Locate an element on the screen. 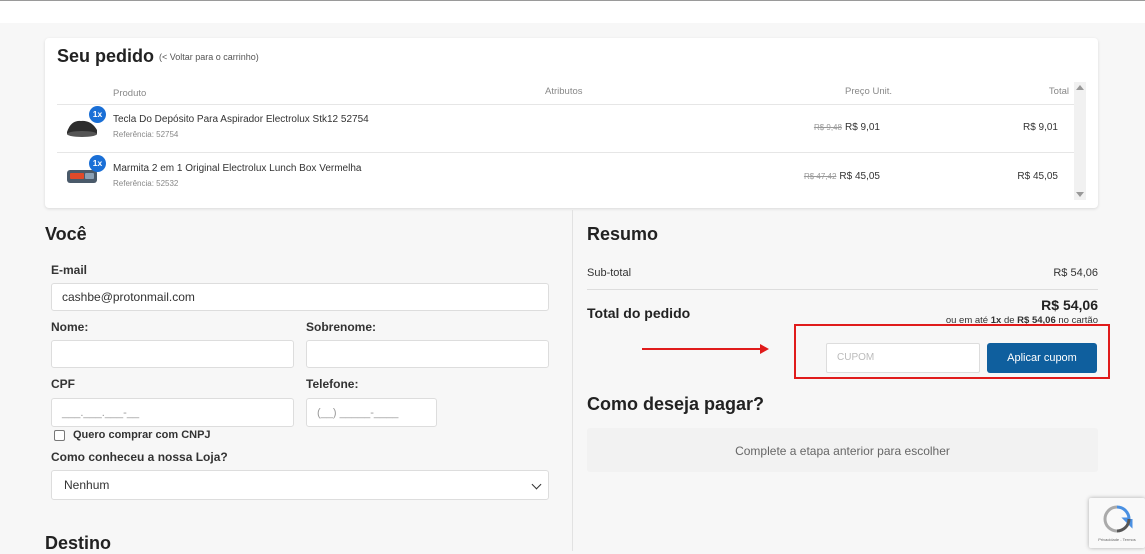 The image size is (1145, 554). source-selected-value: Nenhum is located at coordinates (87, 485).